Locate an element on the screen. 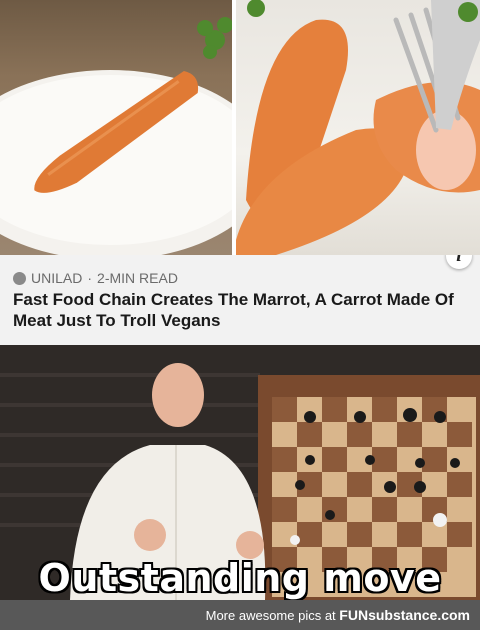 The height and width of the screenshot is (630, 480). article-source-line: UNILAD · 2-MIN READ is located at coordinates (95, 278).